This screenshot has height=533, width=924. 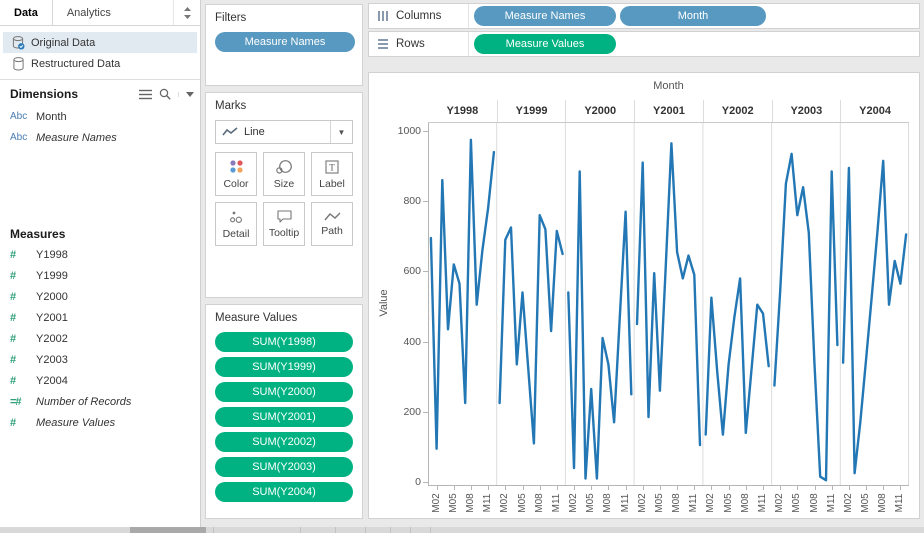 I want to click on measure-field-y1999: # Y1999, so click(x=100, y=275).